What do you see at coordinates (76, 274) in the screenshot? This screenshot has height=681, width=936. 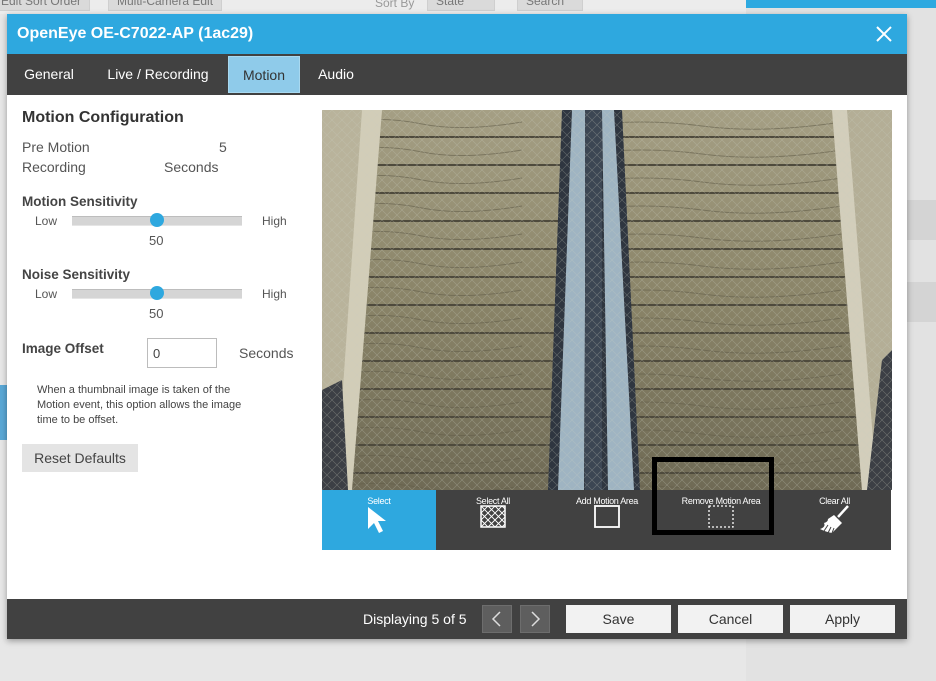 I see `noise-sensitivity-label: Noise Sensitivity` at bounding box center [76, 274].